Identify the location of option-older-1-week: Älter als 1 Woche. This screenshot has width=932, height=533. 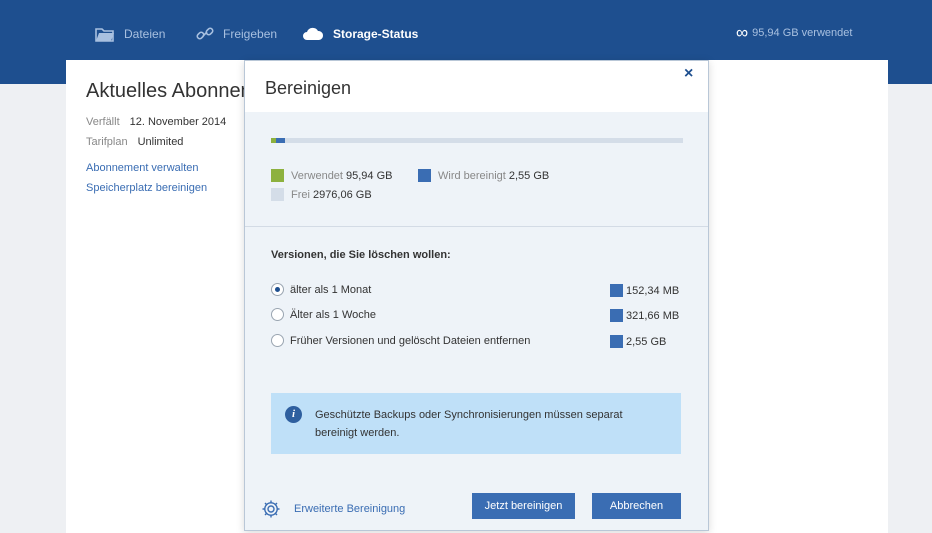
(323, 314).